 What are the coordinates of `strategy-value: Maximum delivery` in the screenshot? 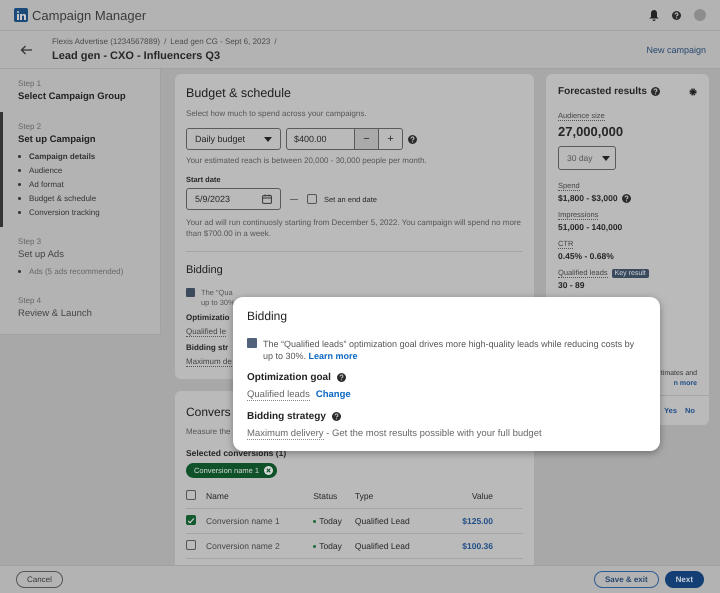 It's located at (285, 434).